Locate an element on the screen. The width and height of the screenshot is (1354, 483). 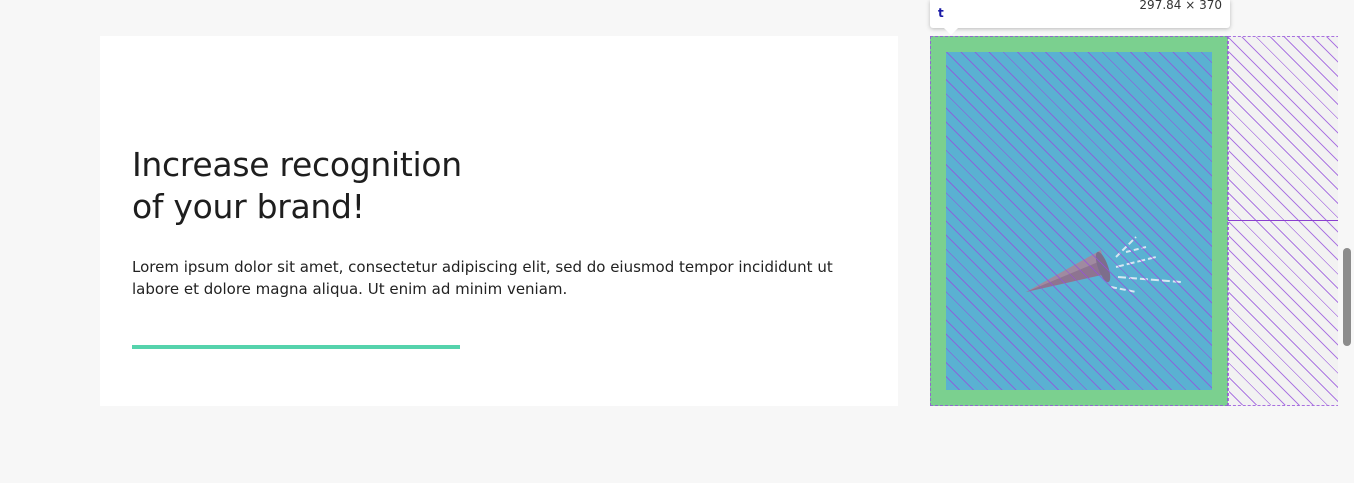
sibling-element-highlight is located at coordinates (1291, 221).